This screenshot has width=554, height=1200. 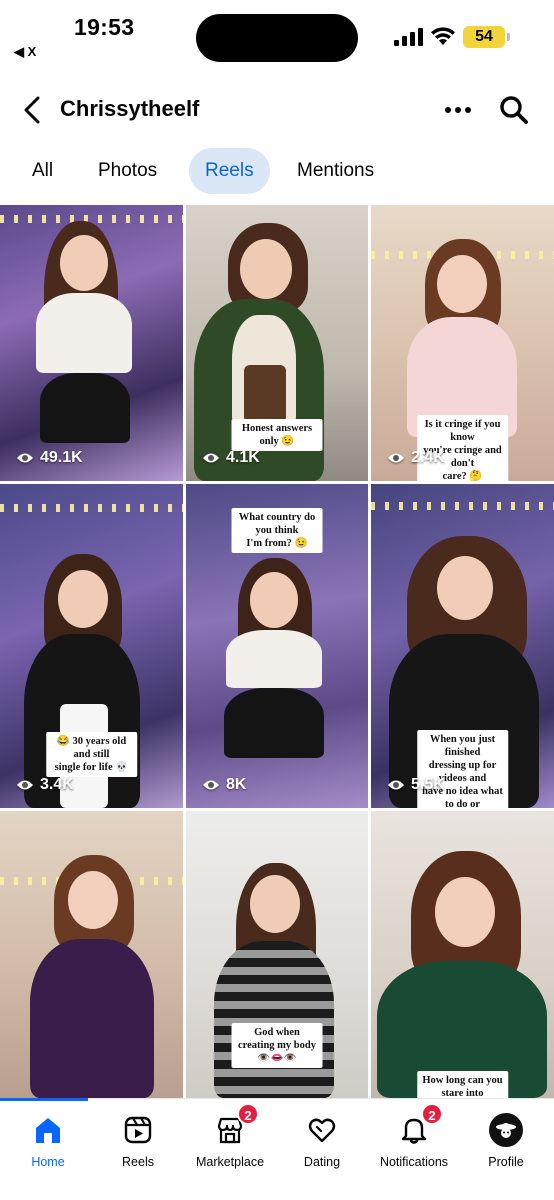 What do you see at coordinates (277, 343) in the screenshot?
I see `reel-thumbnail: Honest answers only 😉 4.1K` at bounding box center [277, 343].